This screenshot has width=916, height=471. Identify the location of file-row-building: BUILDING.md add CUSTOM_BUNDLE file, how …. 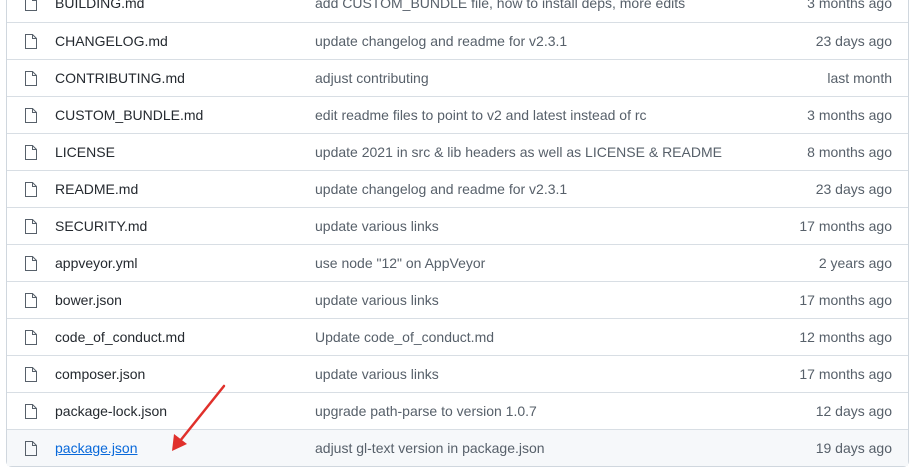
(457, 11).